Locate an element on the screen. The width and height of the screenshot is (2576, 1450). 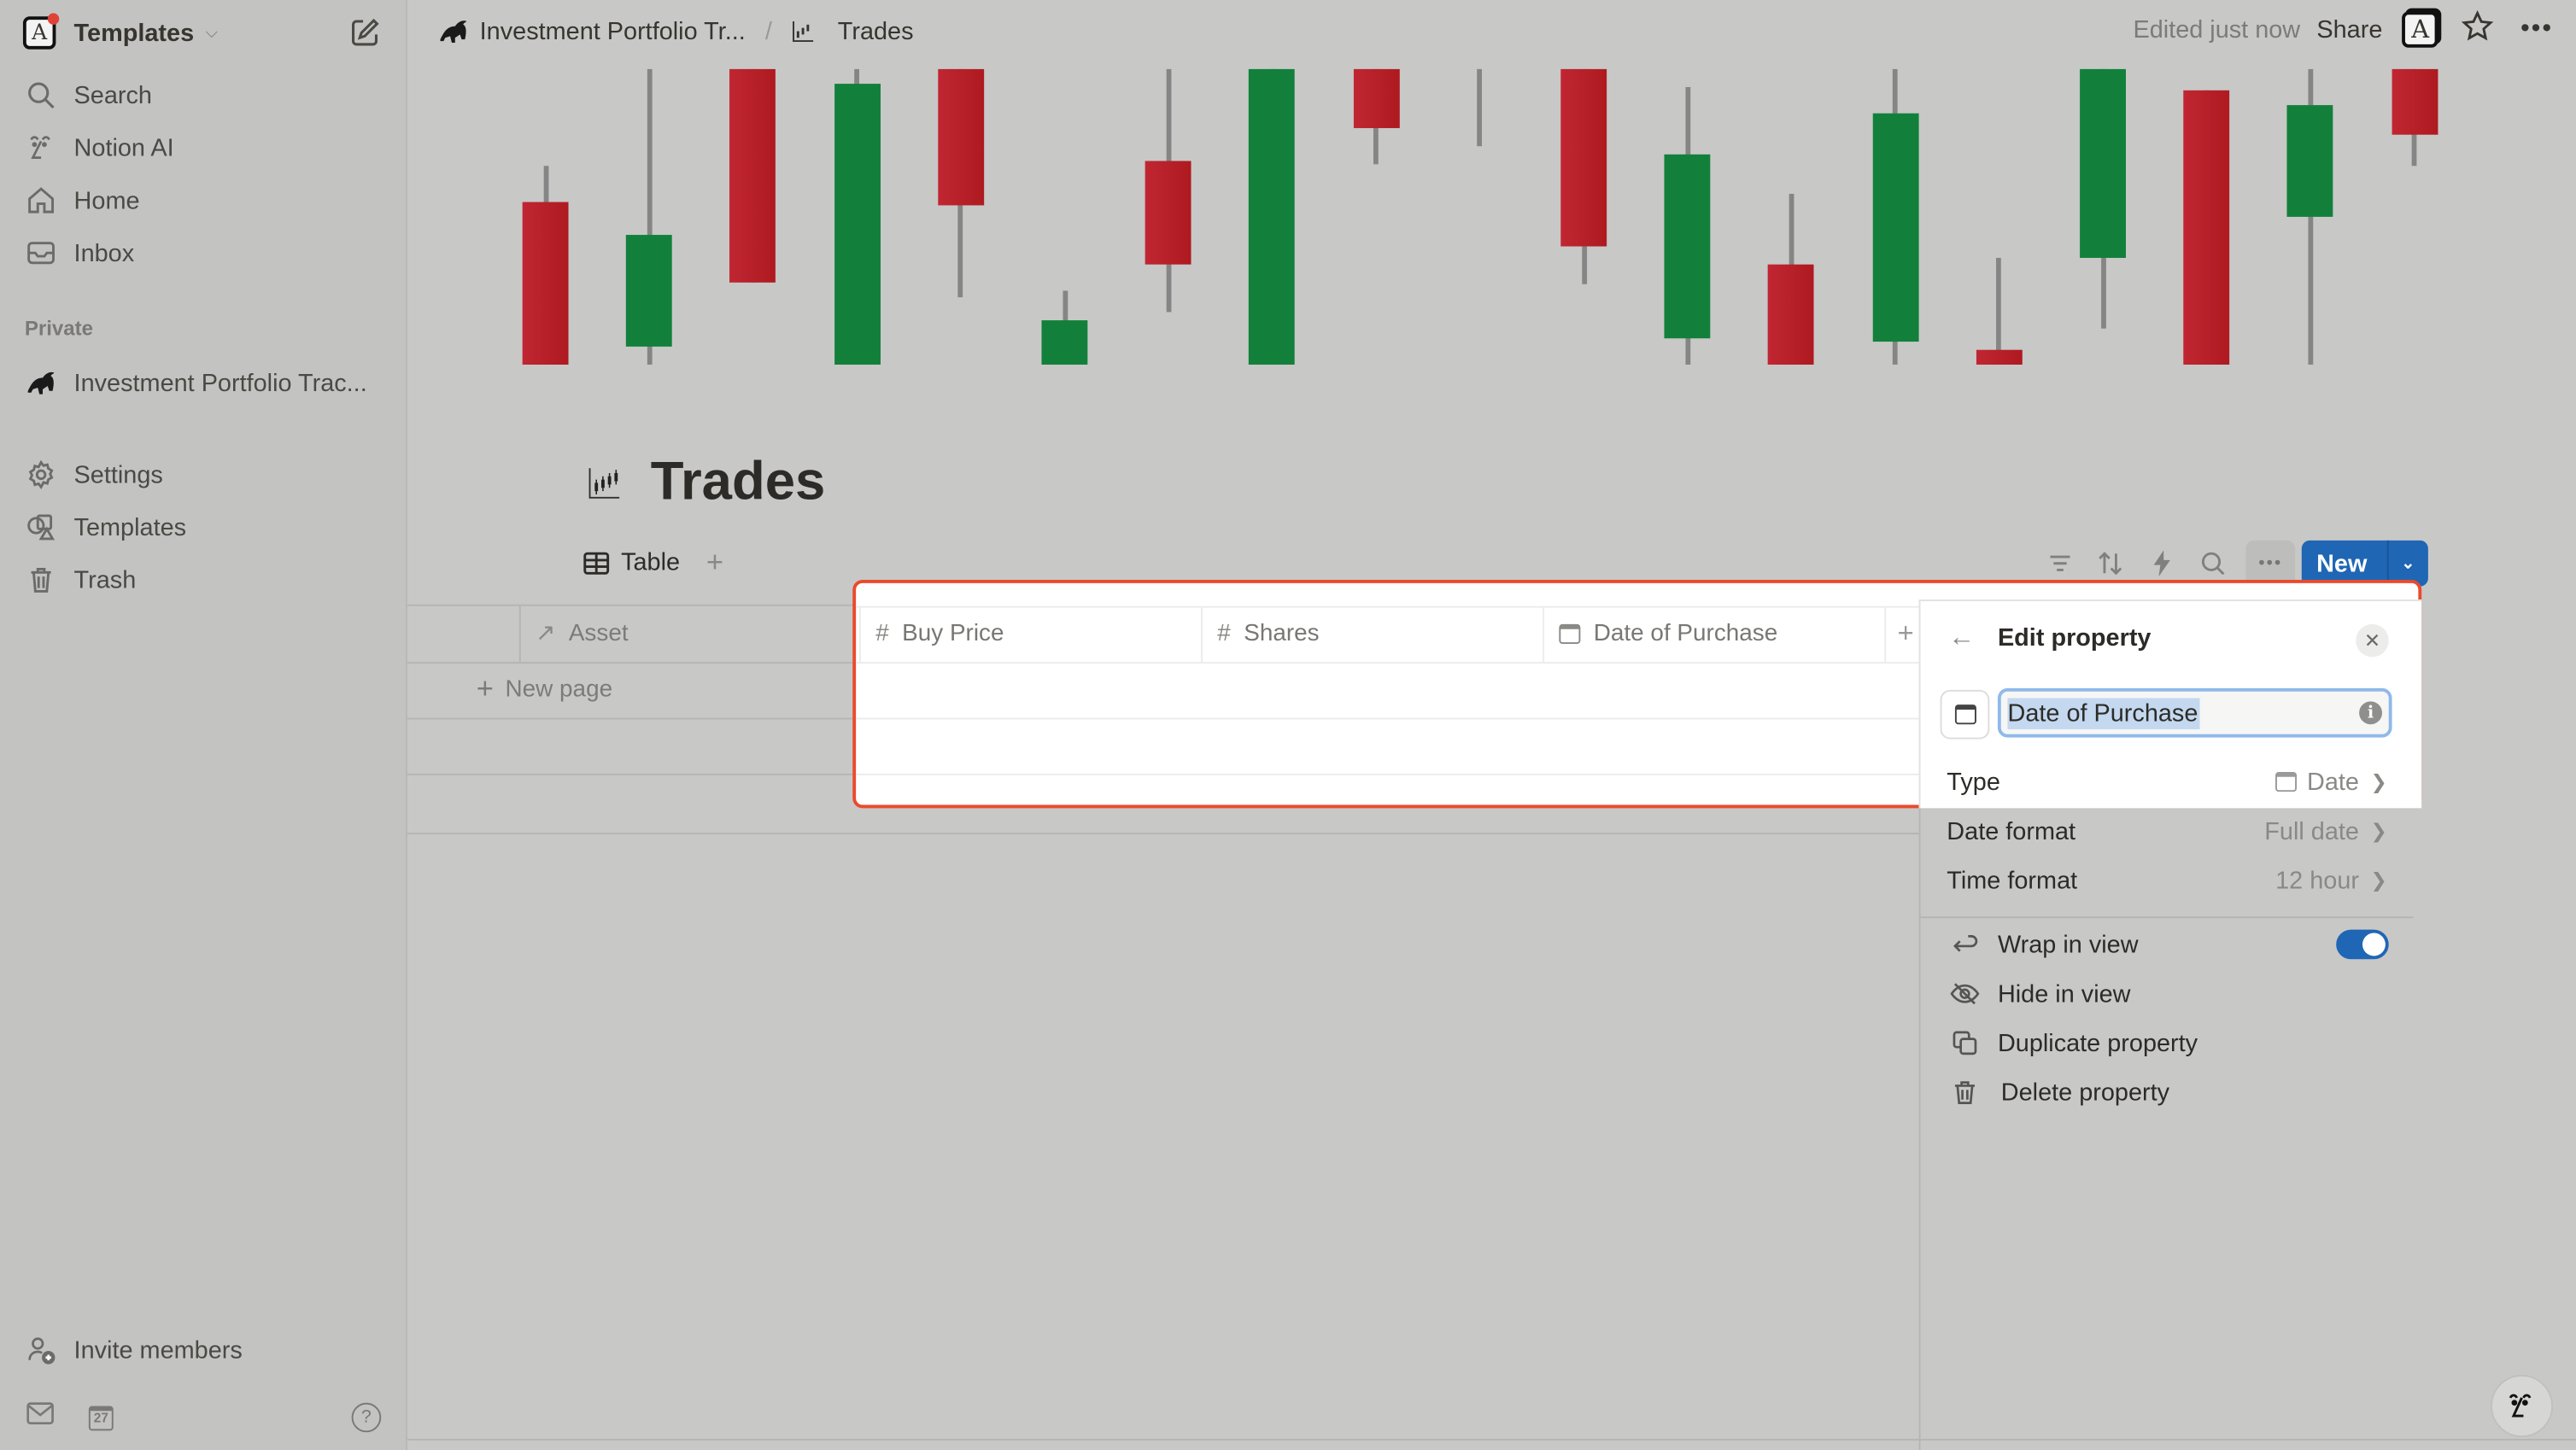
back-arrow-icon: ← is located at coordinates (1961, 639).